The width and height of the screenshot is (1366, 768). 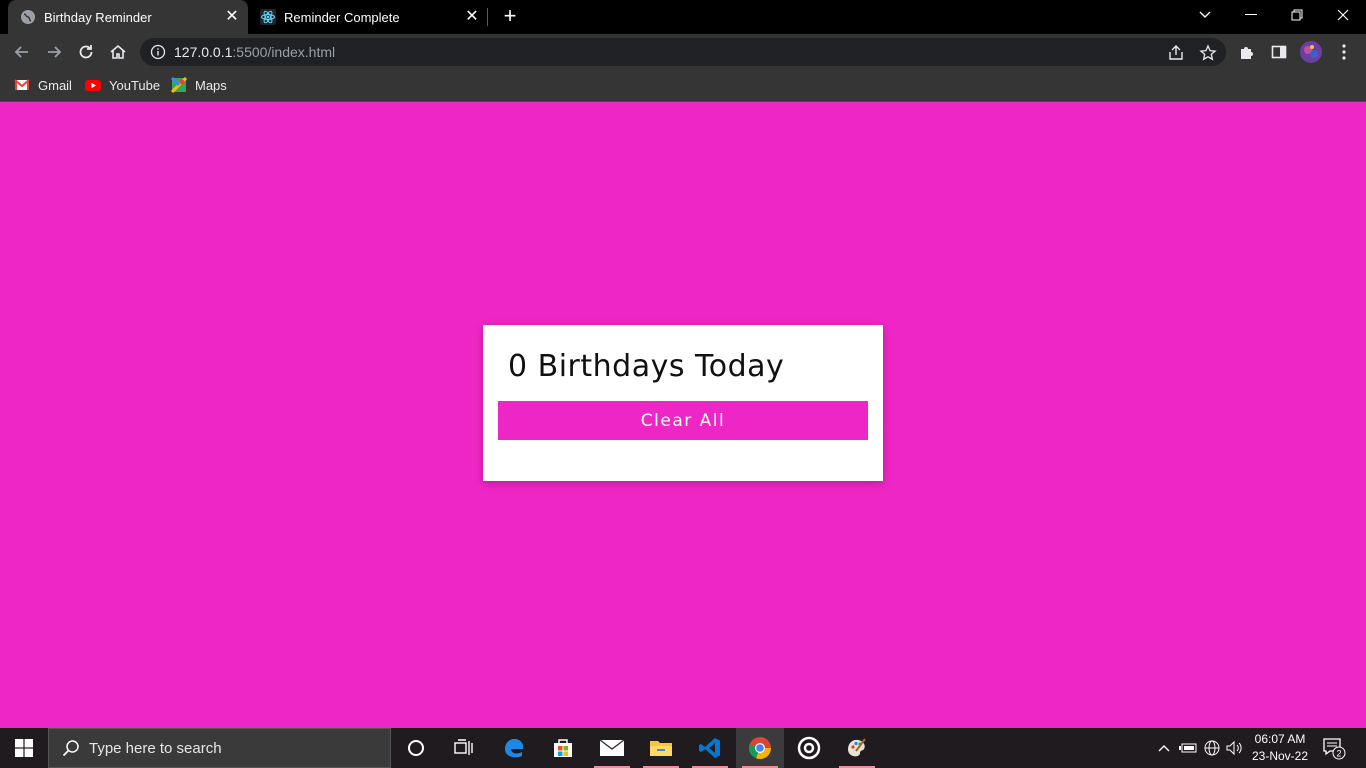 What do you see at coordinates (86, 52) in the screenshot?
I see `reload-icon` at bounding box center [86, 52].